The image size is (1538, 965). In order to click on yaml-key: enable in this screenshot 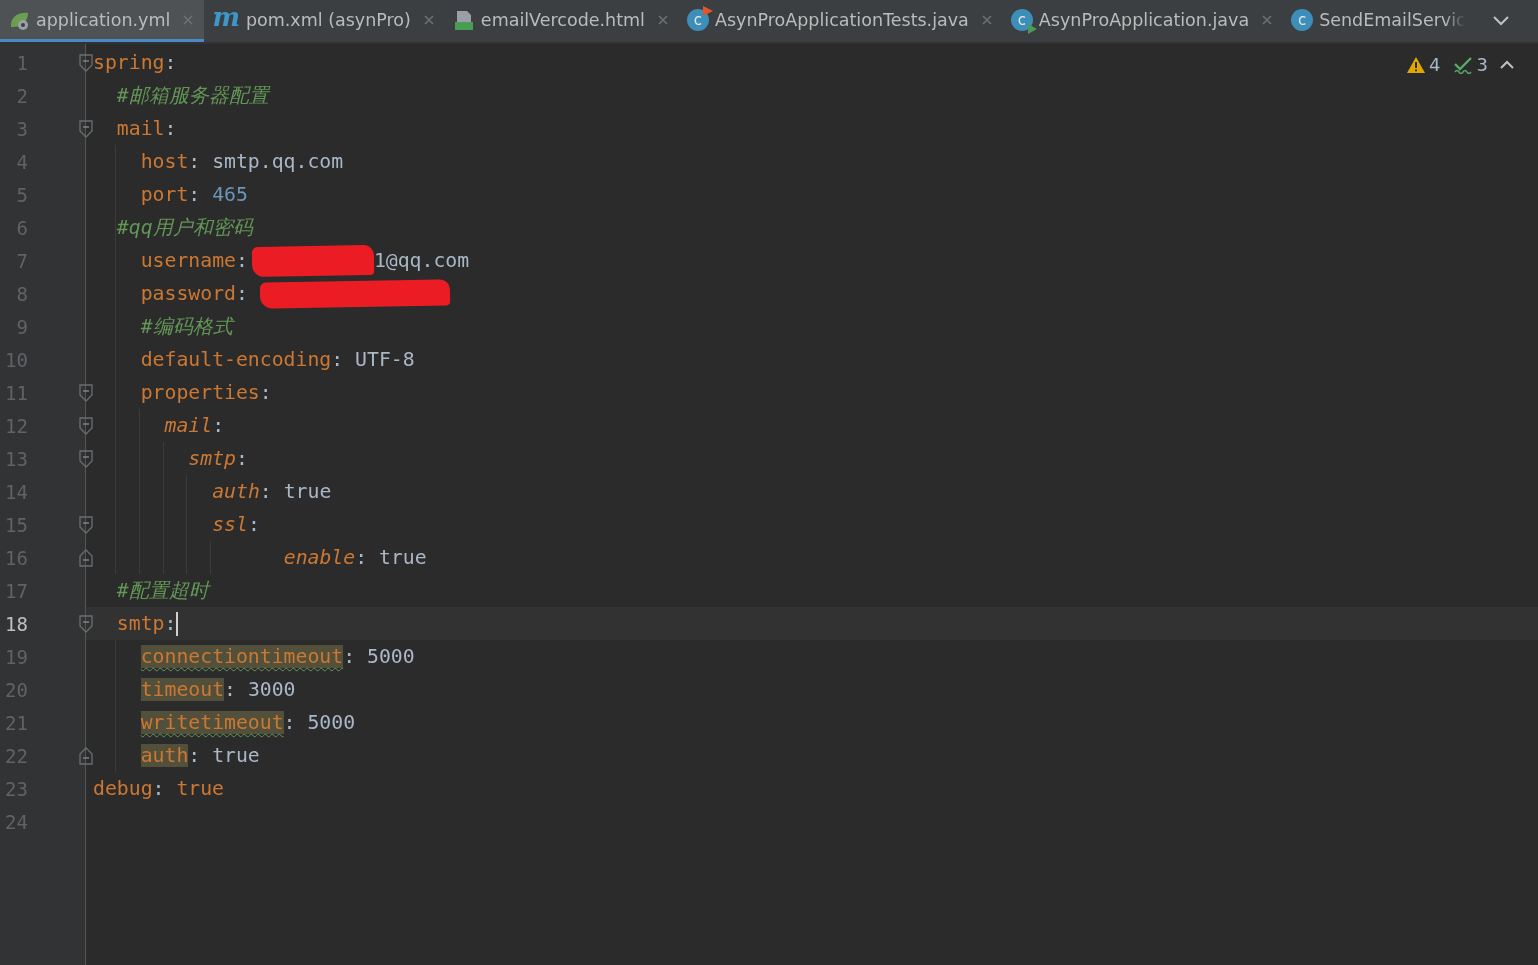, I will do `click(319, 557)`.